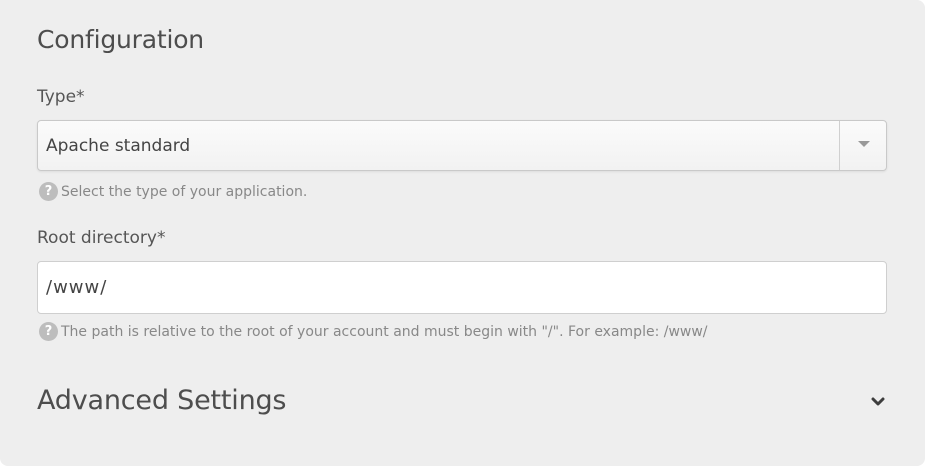  I want to click on type-help-text: Select the type of your application., so click(184, 191).